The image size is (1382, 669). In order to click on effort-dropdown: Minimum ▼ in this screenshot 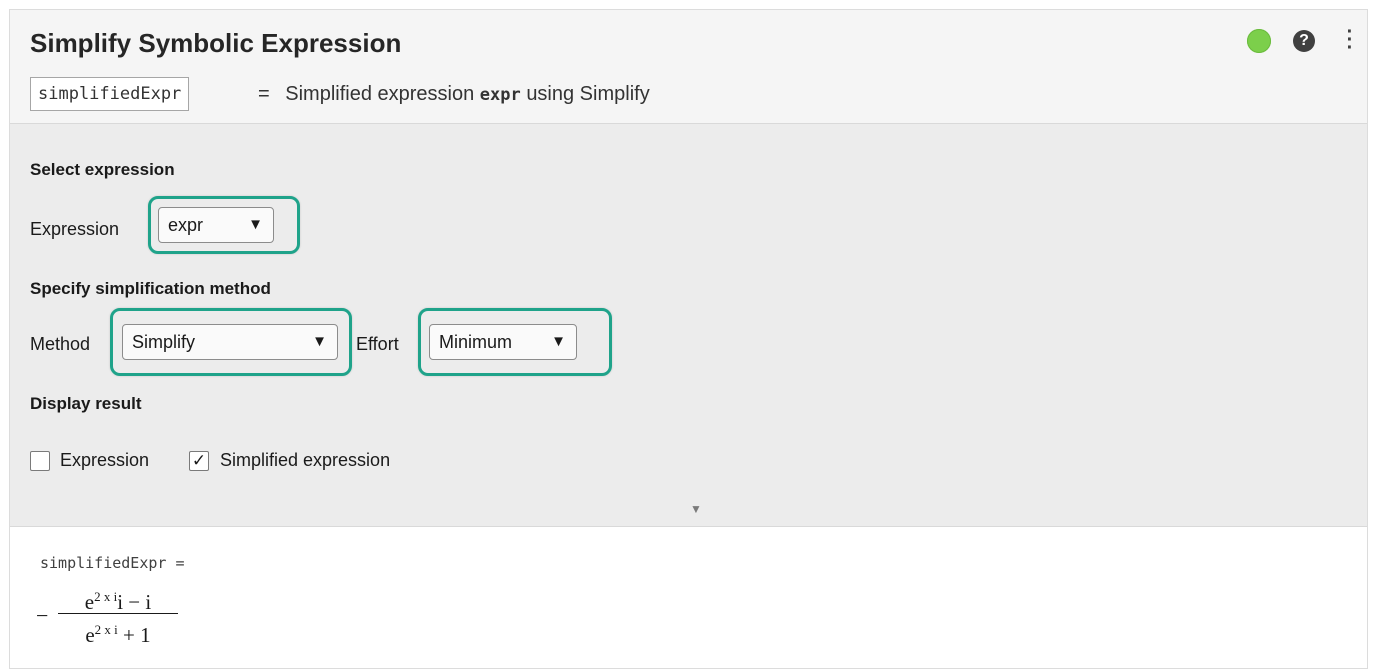, I will do `click(503, 342)`.